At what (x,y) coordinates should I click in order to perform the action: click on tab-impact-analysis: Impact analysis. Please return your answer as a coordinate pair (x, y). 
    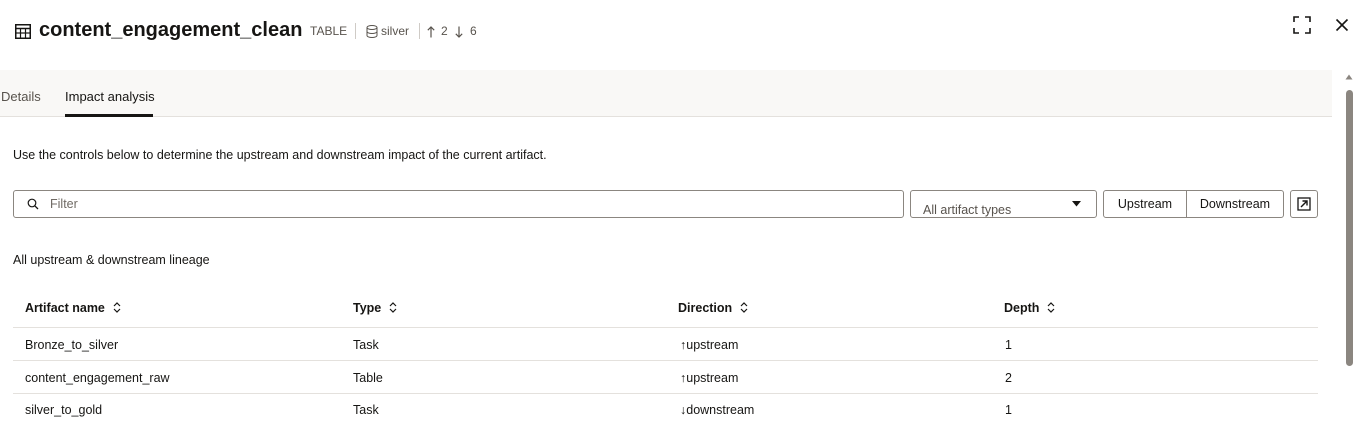
    Looking at the image, I should click on (110, 97).